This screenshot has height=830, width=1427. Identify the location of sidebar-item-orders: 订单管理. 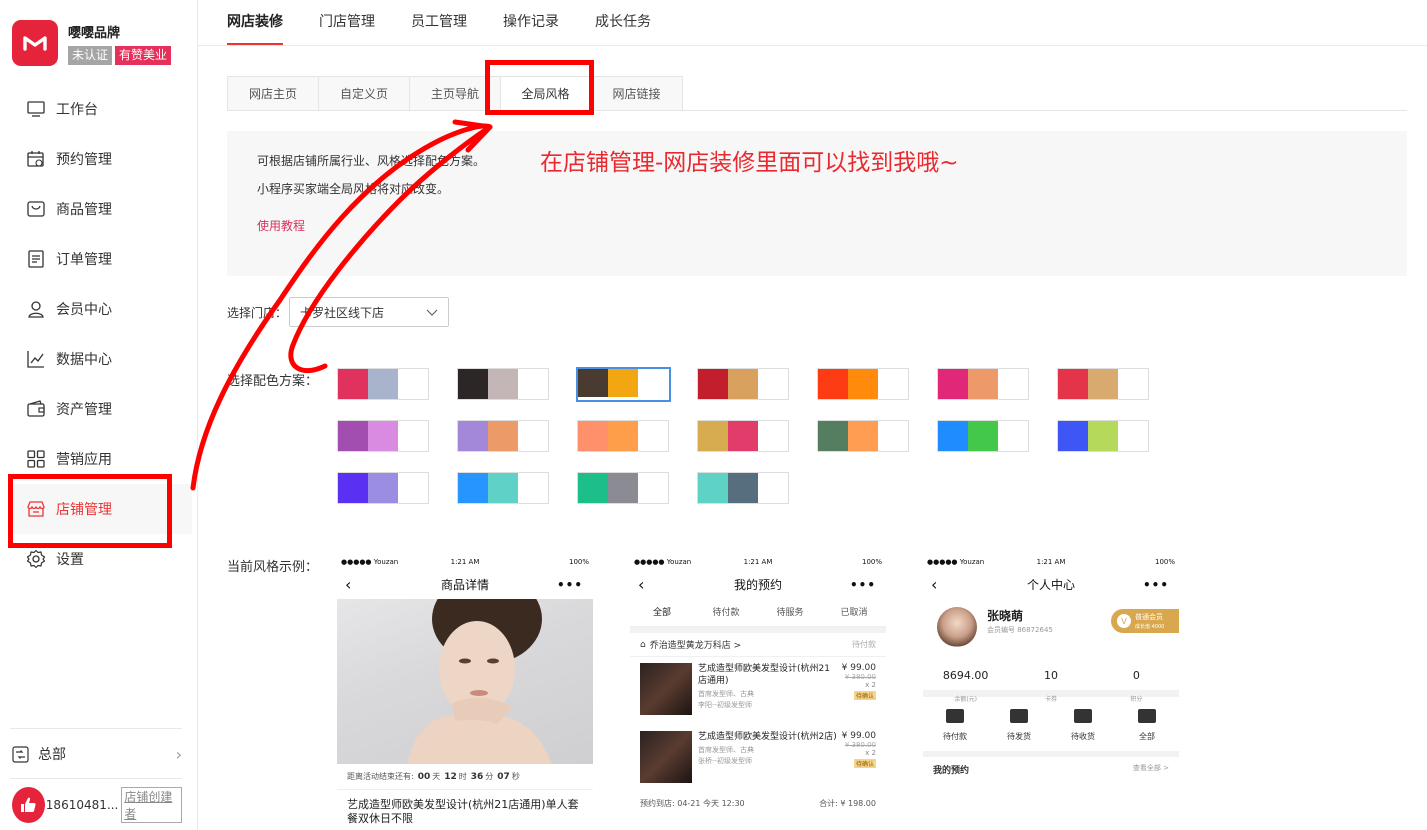
(99, 259).